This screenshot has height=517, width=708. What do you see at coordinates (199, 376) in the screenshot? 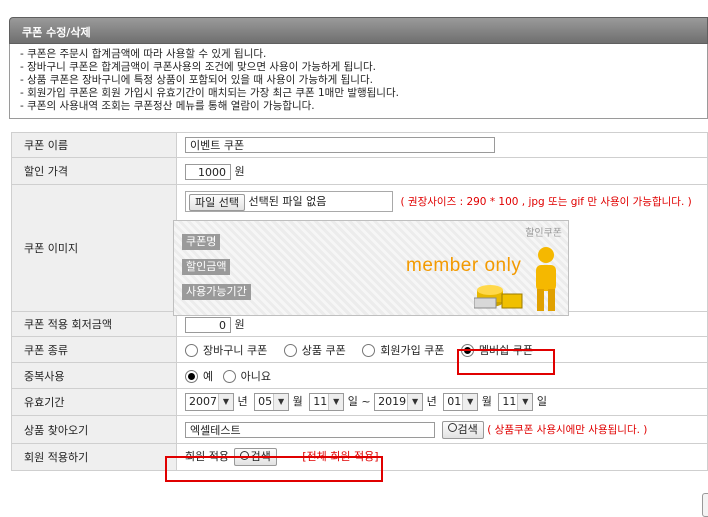
I see `duplicate-yes: 예` at bounding box center [199, 376].